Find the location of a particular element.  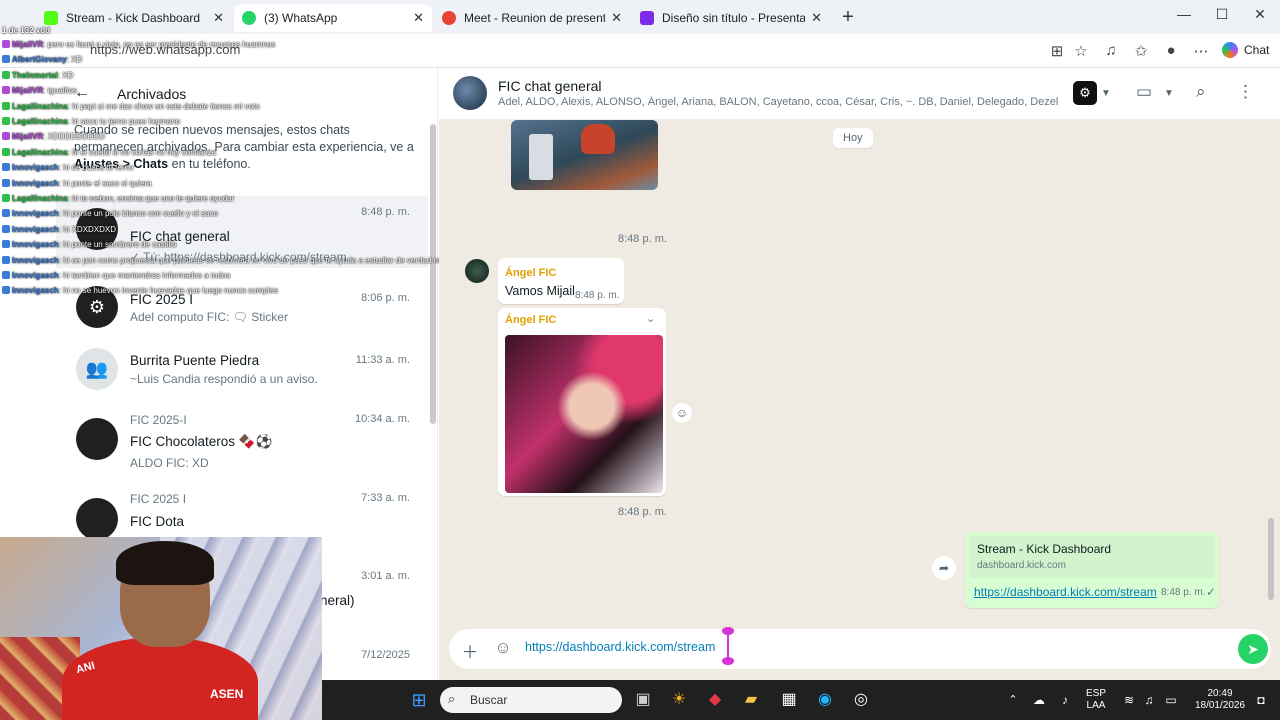

app-icon: ◆ is located at coordinates (715, 700).